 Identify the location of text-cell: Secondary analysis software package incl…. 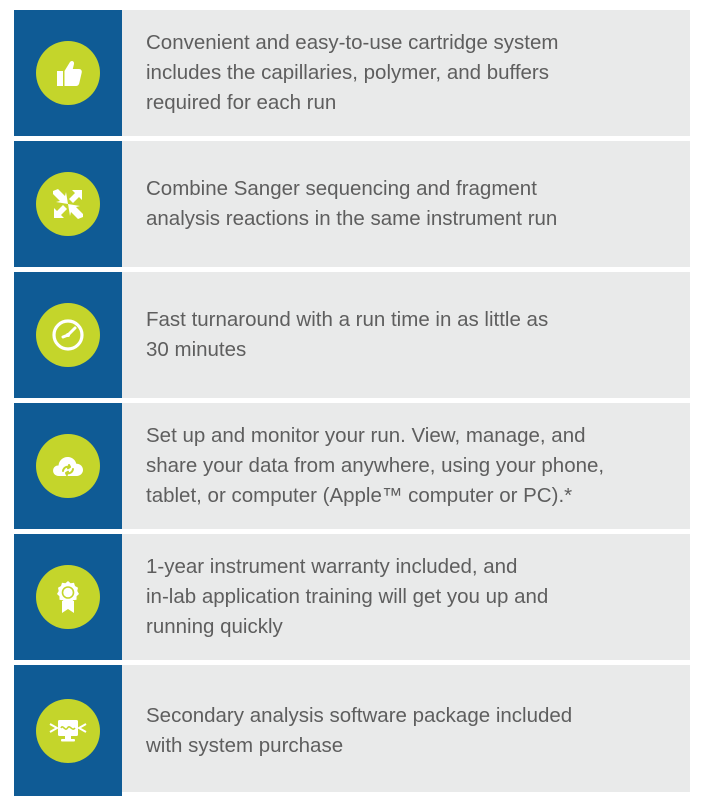
(406, 730).